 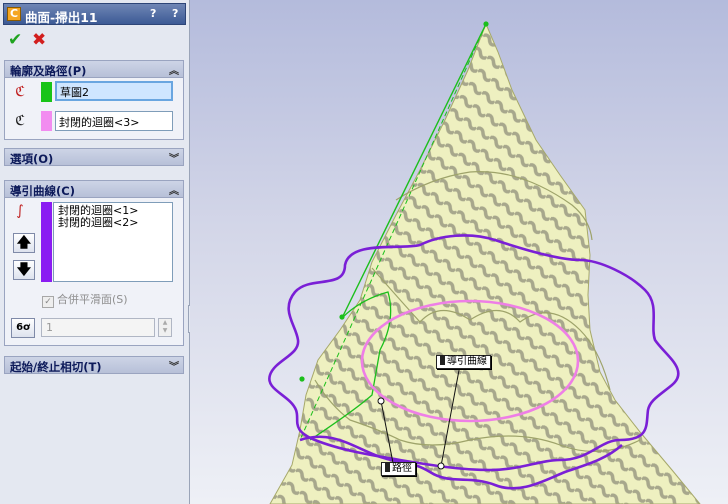 I want to click on move-up-button: 🡅, so click(x=24, y=243).